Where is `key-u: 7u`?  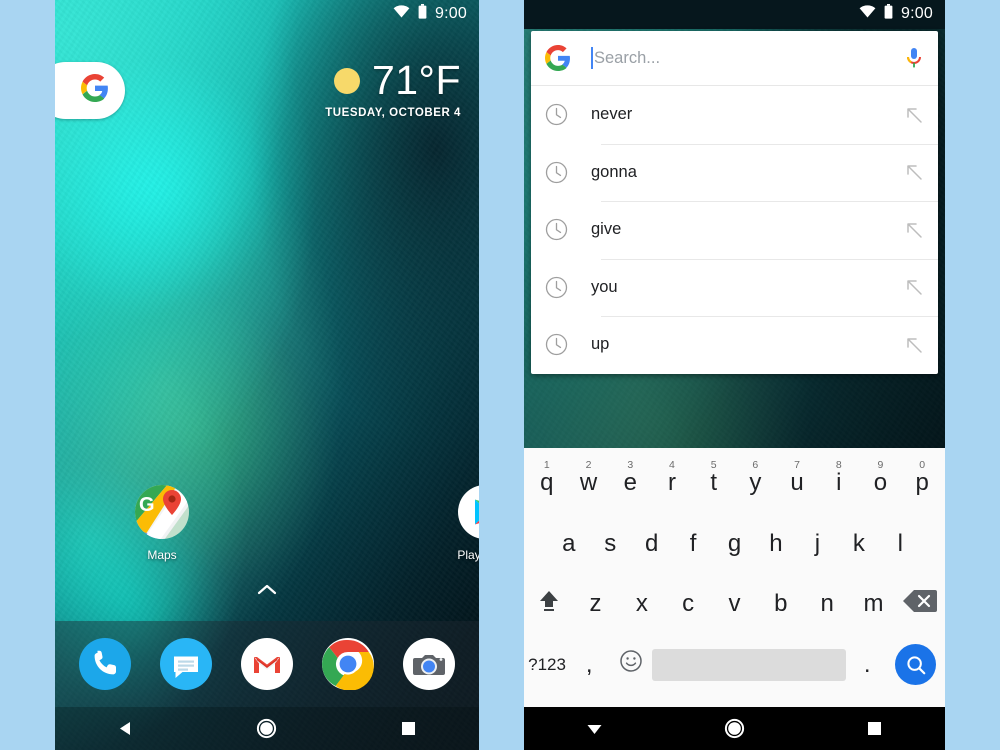 key-u: 7u is located at coordinates (797, 483).